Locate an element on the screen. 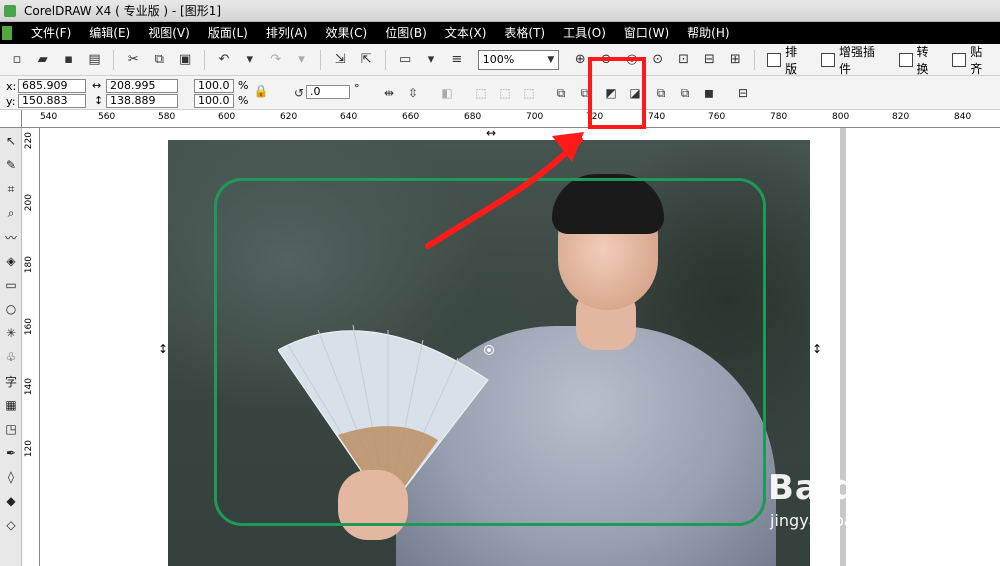  front-minus-back-icon: ⧉ is located at coordinates (661, 93).